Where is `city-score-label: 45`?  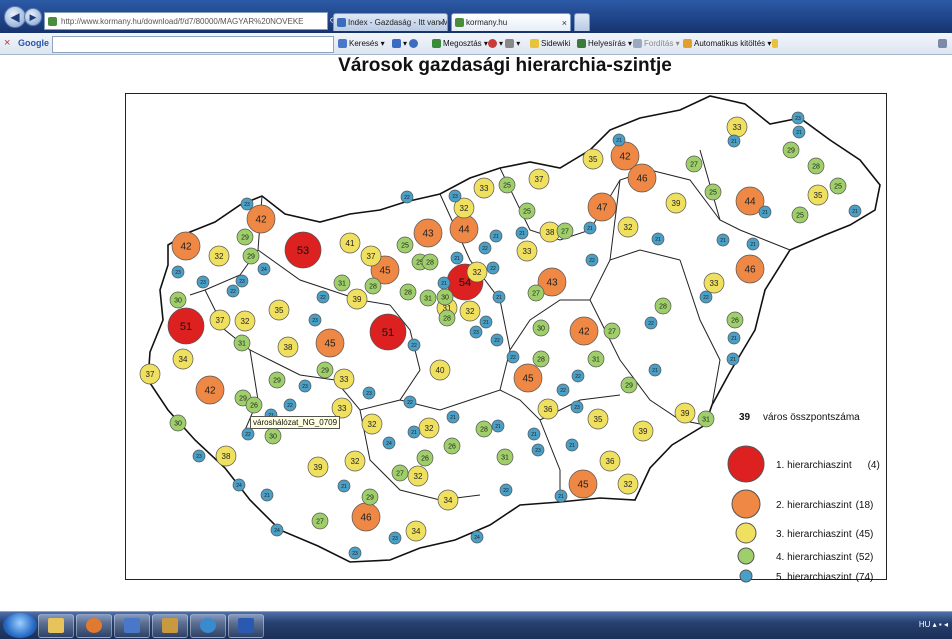
city-score-label: 45 is located at coordinates (583, 485).